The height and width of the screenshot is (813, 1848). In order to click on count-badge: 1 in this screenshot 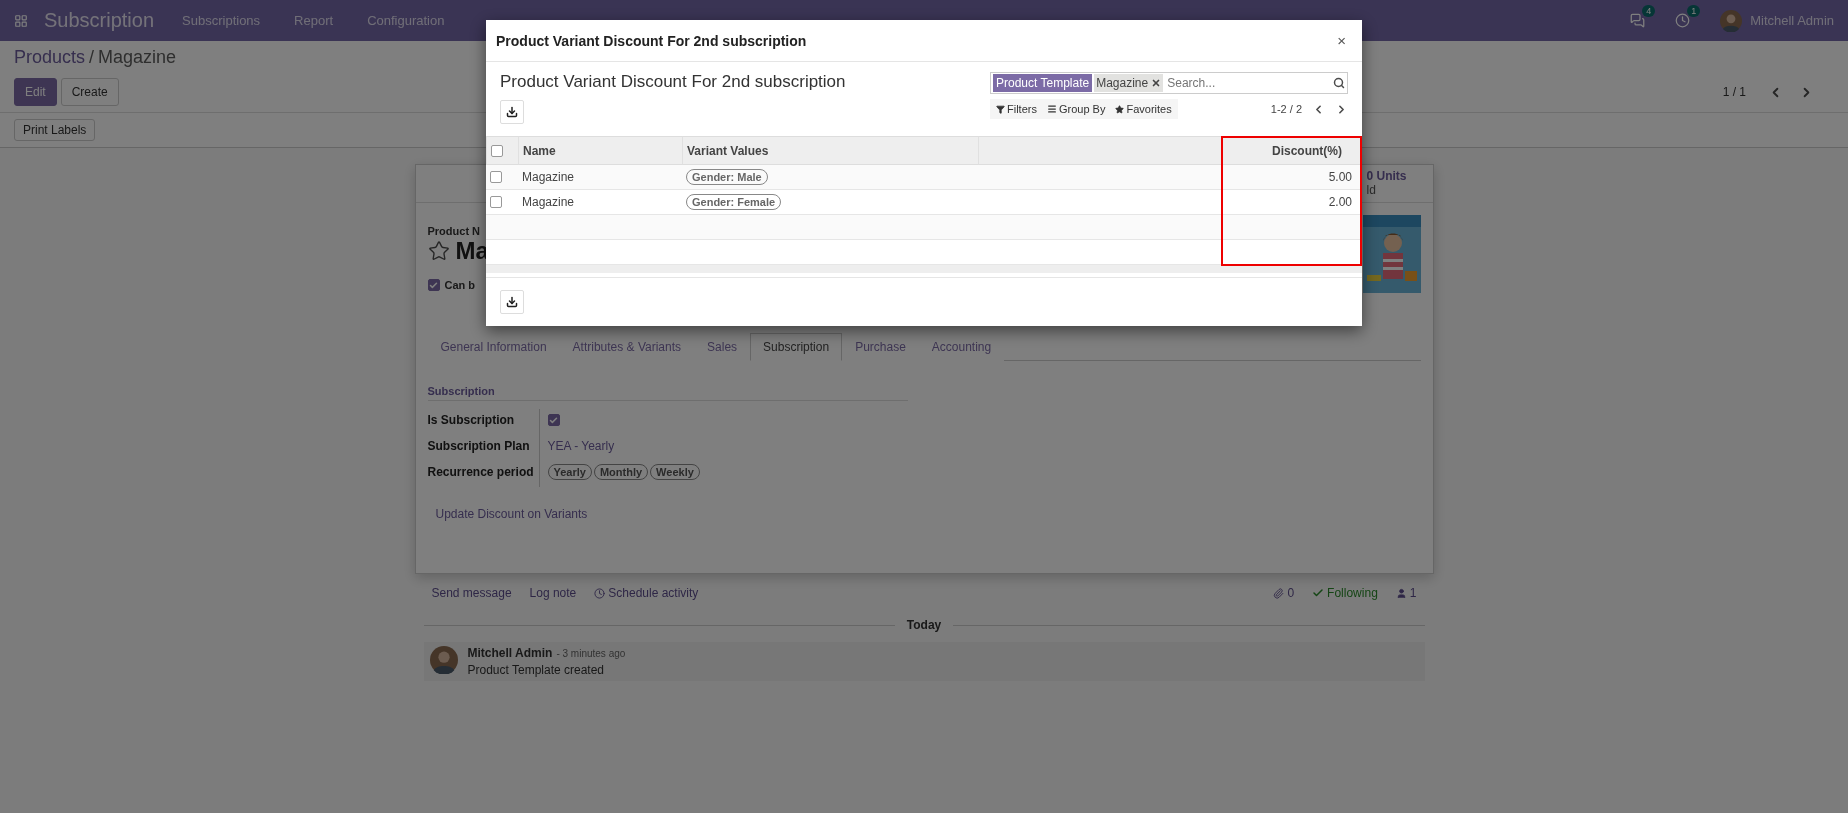, I will do `click(1694, 11)`.